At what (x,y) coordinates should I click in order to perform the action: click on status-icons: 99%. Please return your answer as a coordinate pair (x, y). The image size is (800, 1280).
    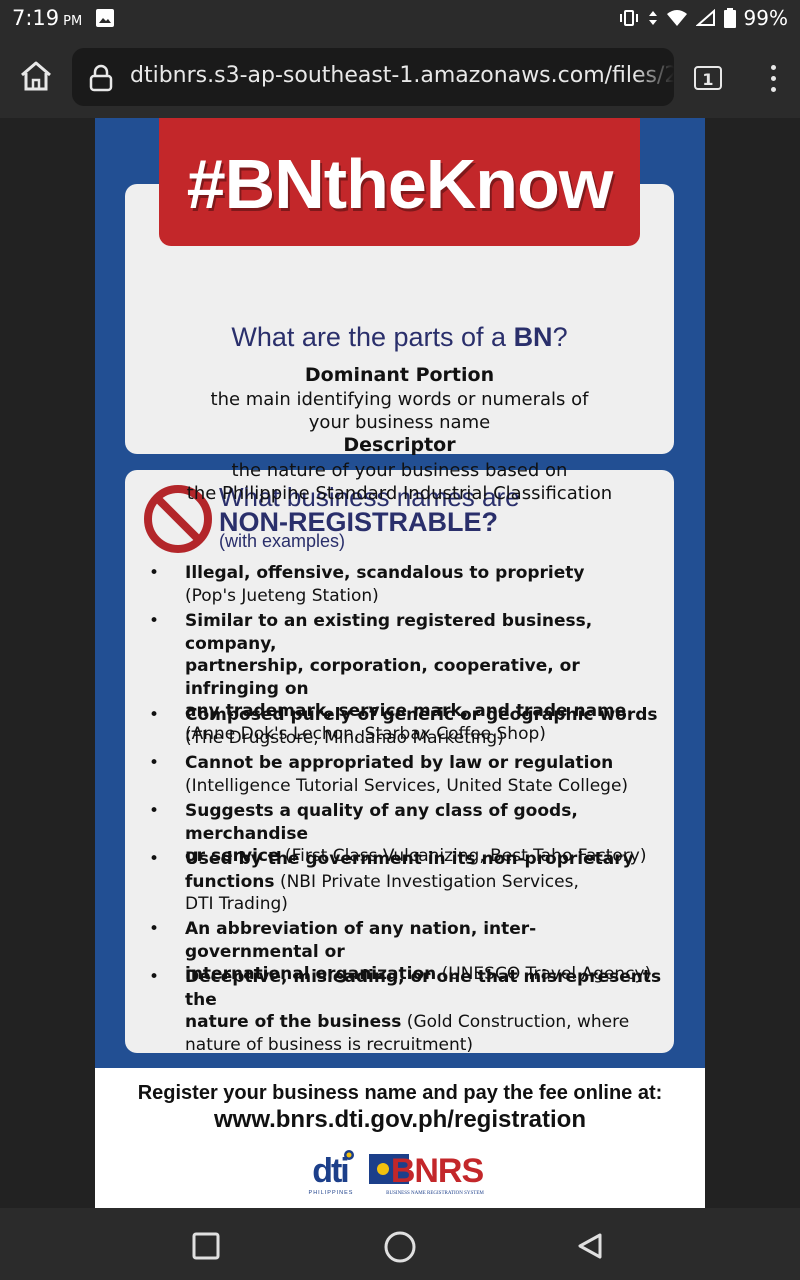
    Looking at the image, I should click on (703, 18).